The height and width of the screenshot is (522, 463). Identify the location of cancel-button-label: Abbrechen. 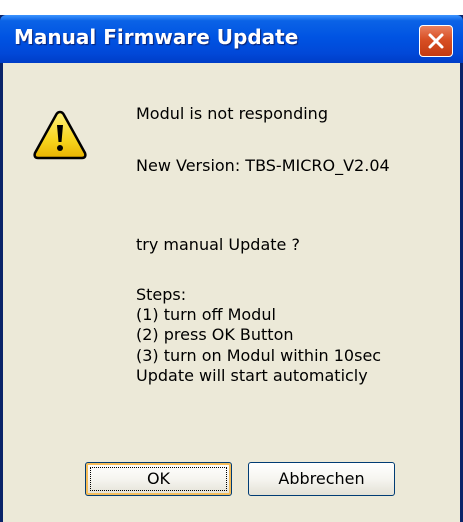
(321, 478).